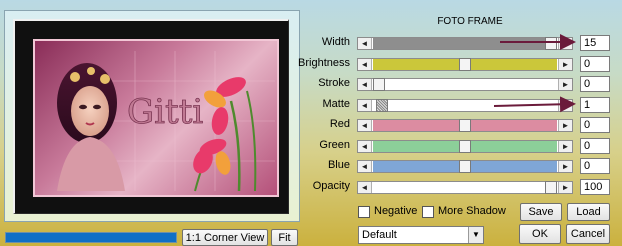 The height and width of the screenshot is (246, 622). I want to click on preset-select: Default ▼, so click(421, 235).